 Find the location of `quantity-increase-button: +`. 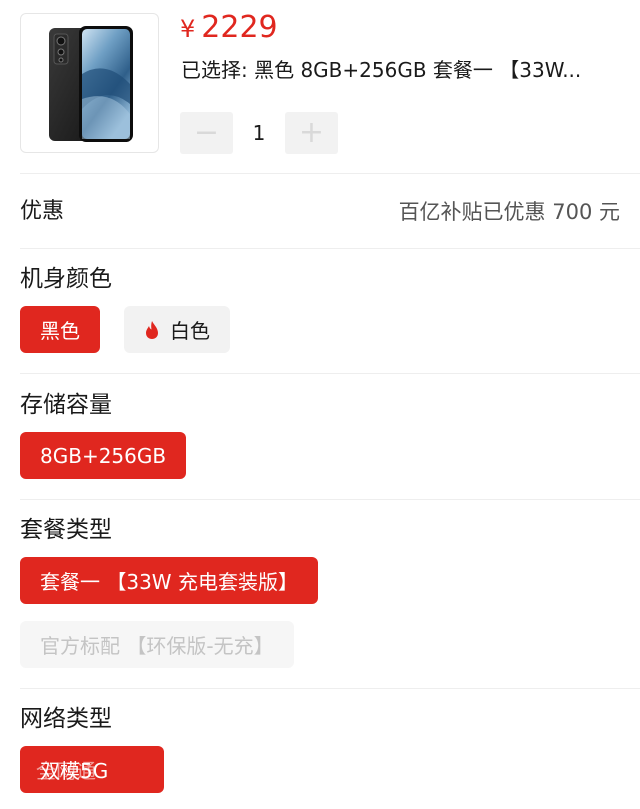

quantity-increase-button: + is located at coordinates (311, 133).